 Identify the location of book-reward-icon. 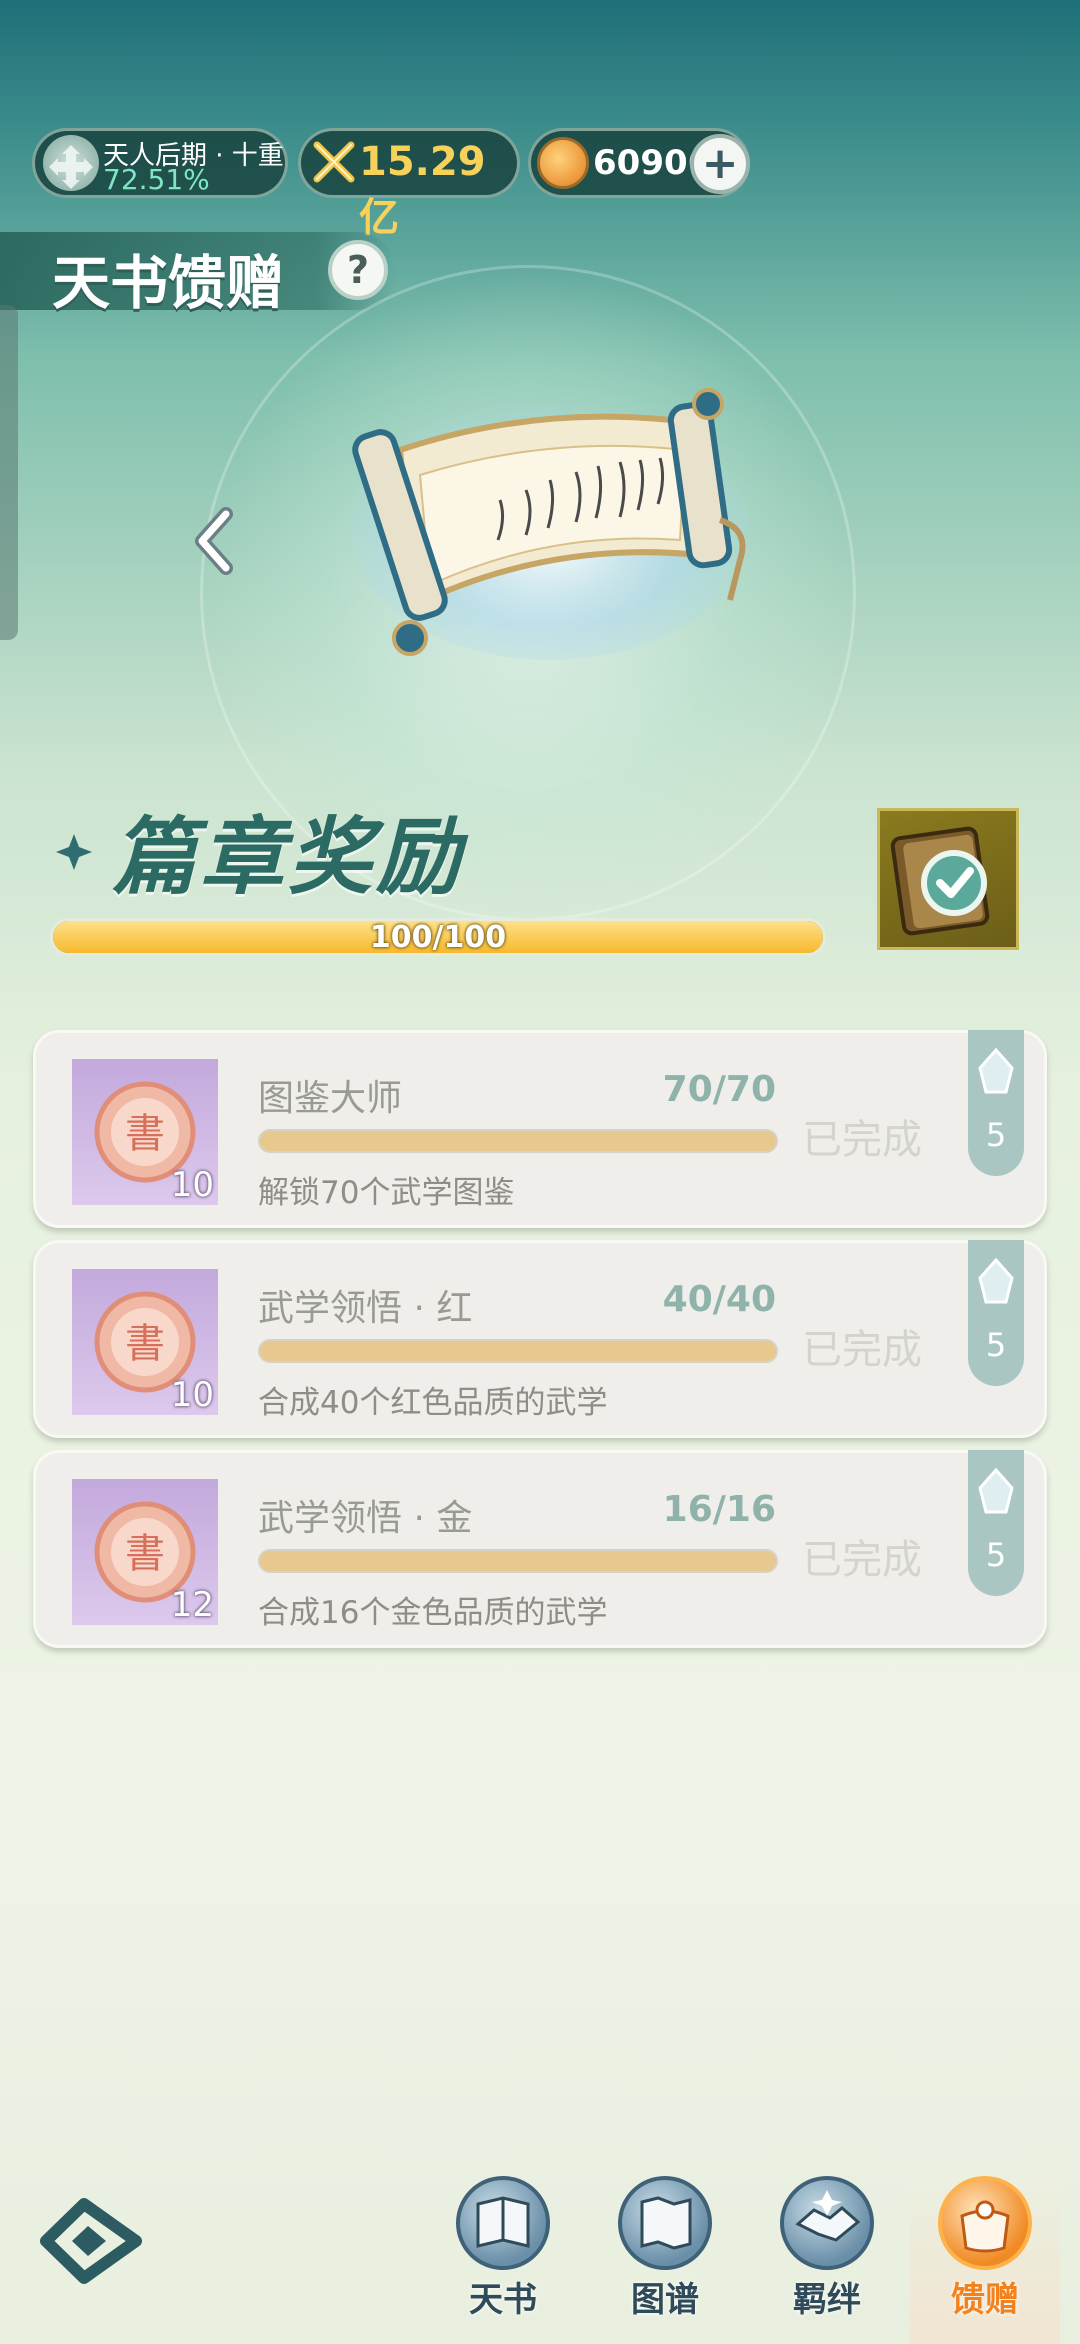
(940, 881).